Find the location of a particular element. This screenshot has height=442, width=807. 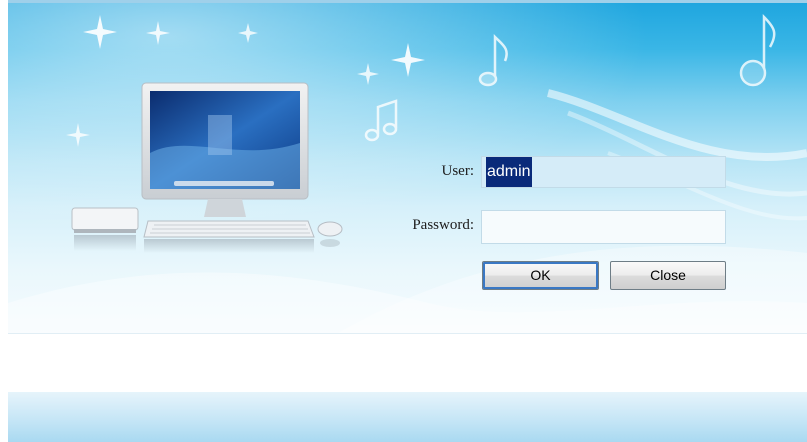

username-value: admin is located at coordinates (509, 172).